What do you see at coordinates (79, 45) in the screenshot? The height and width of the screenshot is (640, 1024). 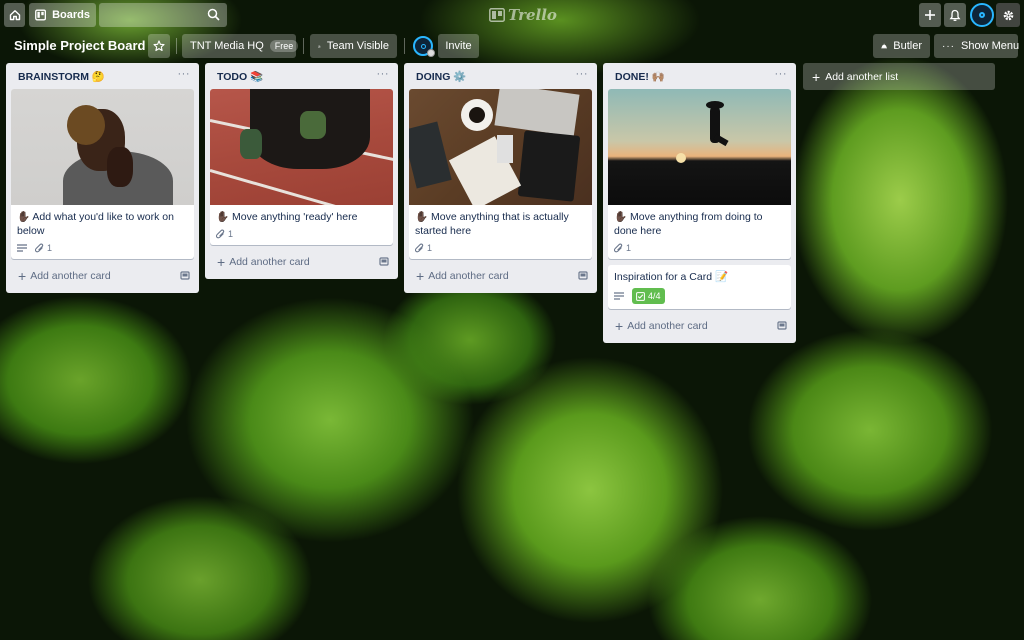 I see `board-title: Simple Project Board` at bounding box center [79, 45].